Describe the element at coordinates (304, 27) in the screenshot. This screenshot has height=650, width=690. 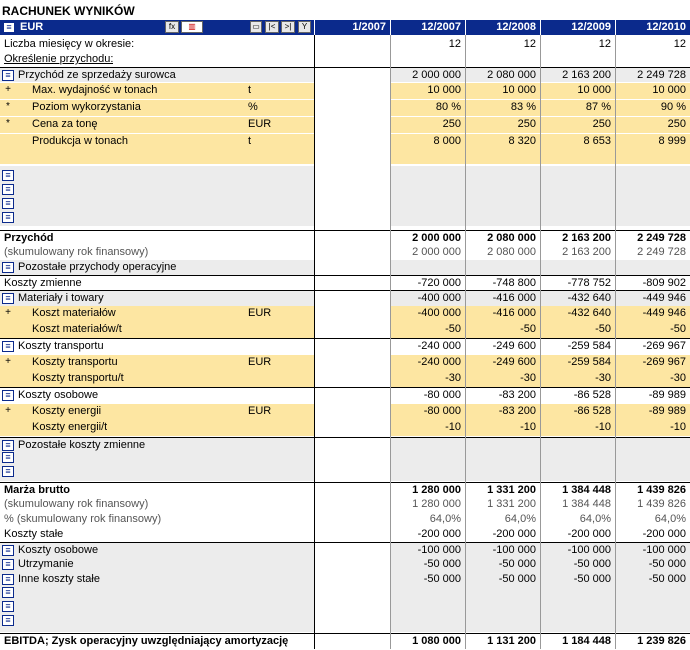
I see `filter-icon: Y` at that location.